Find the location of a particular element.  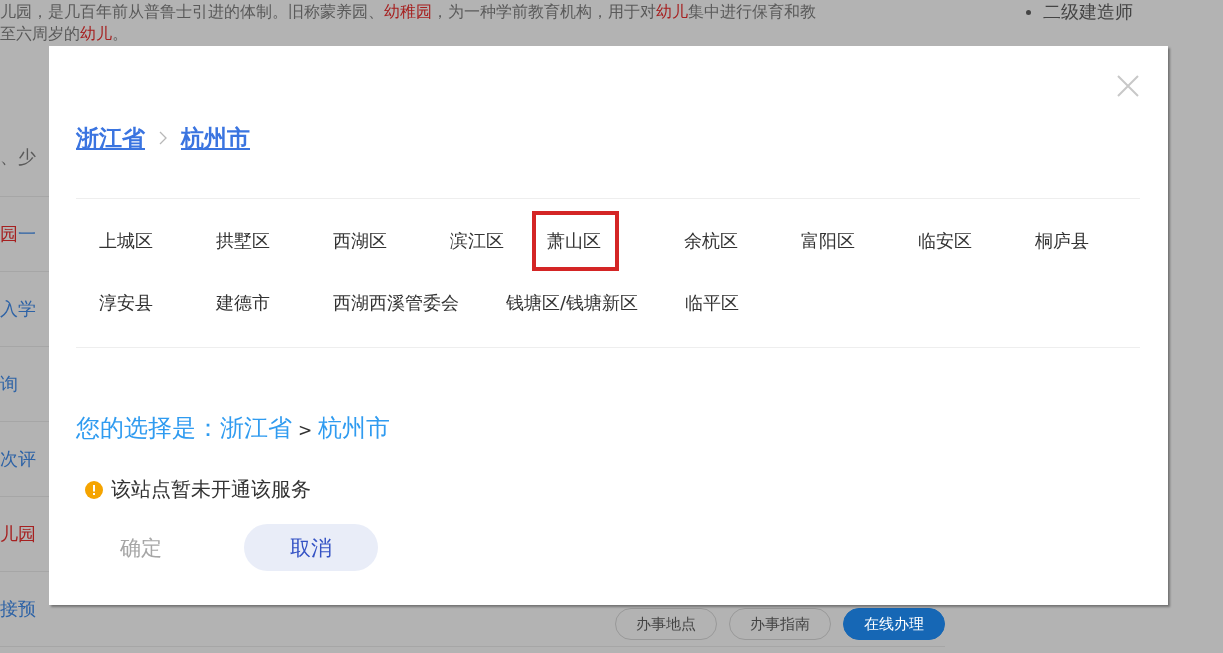

warning-icon is located at coordinates (94, 489).